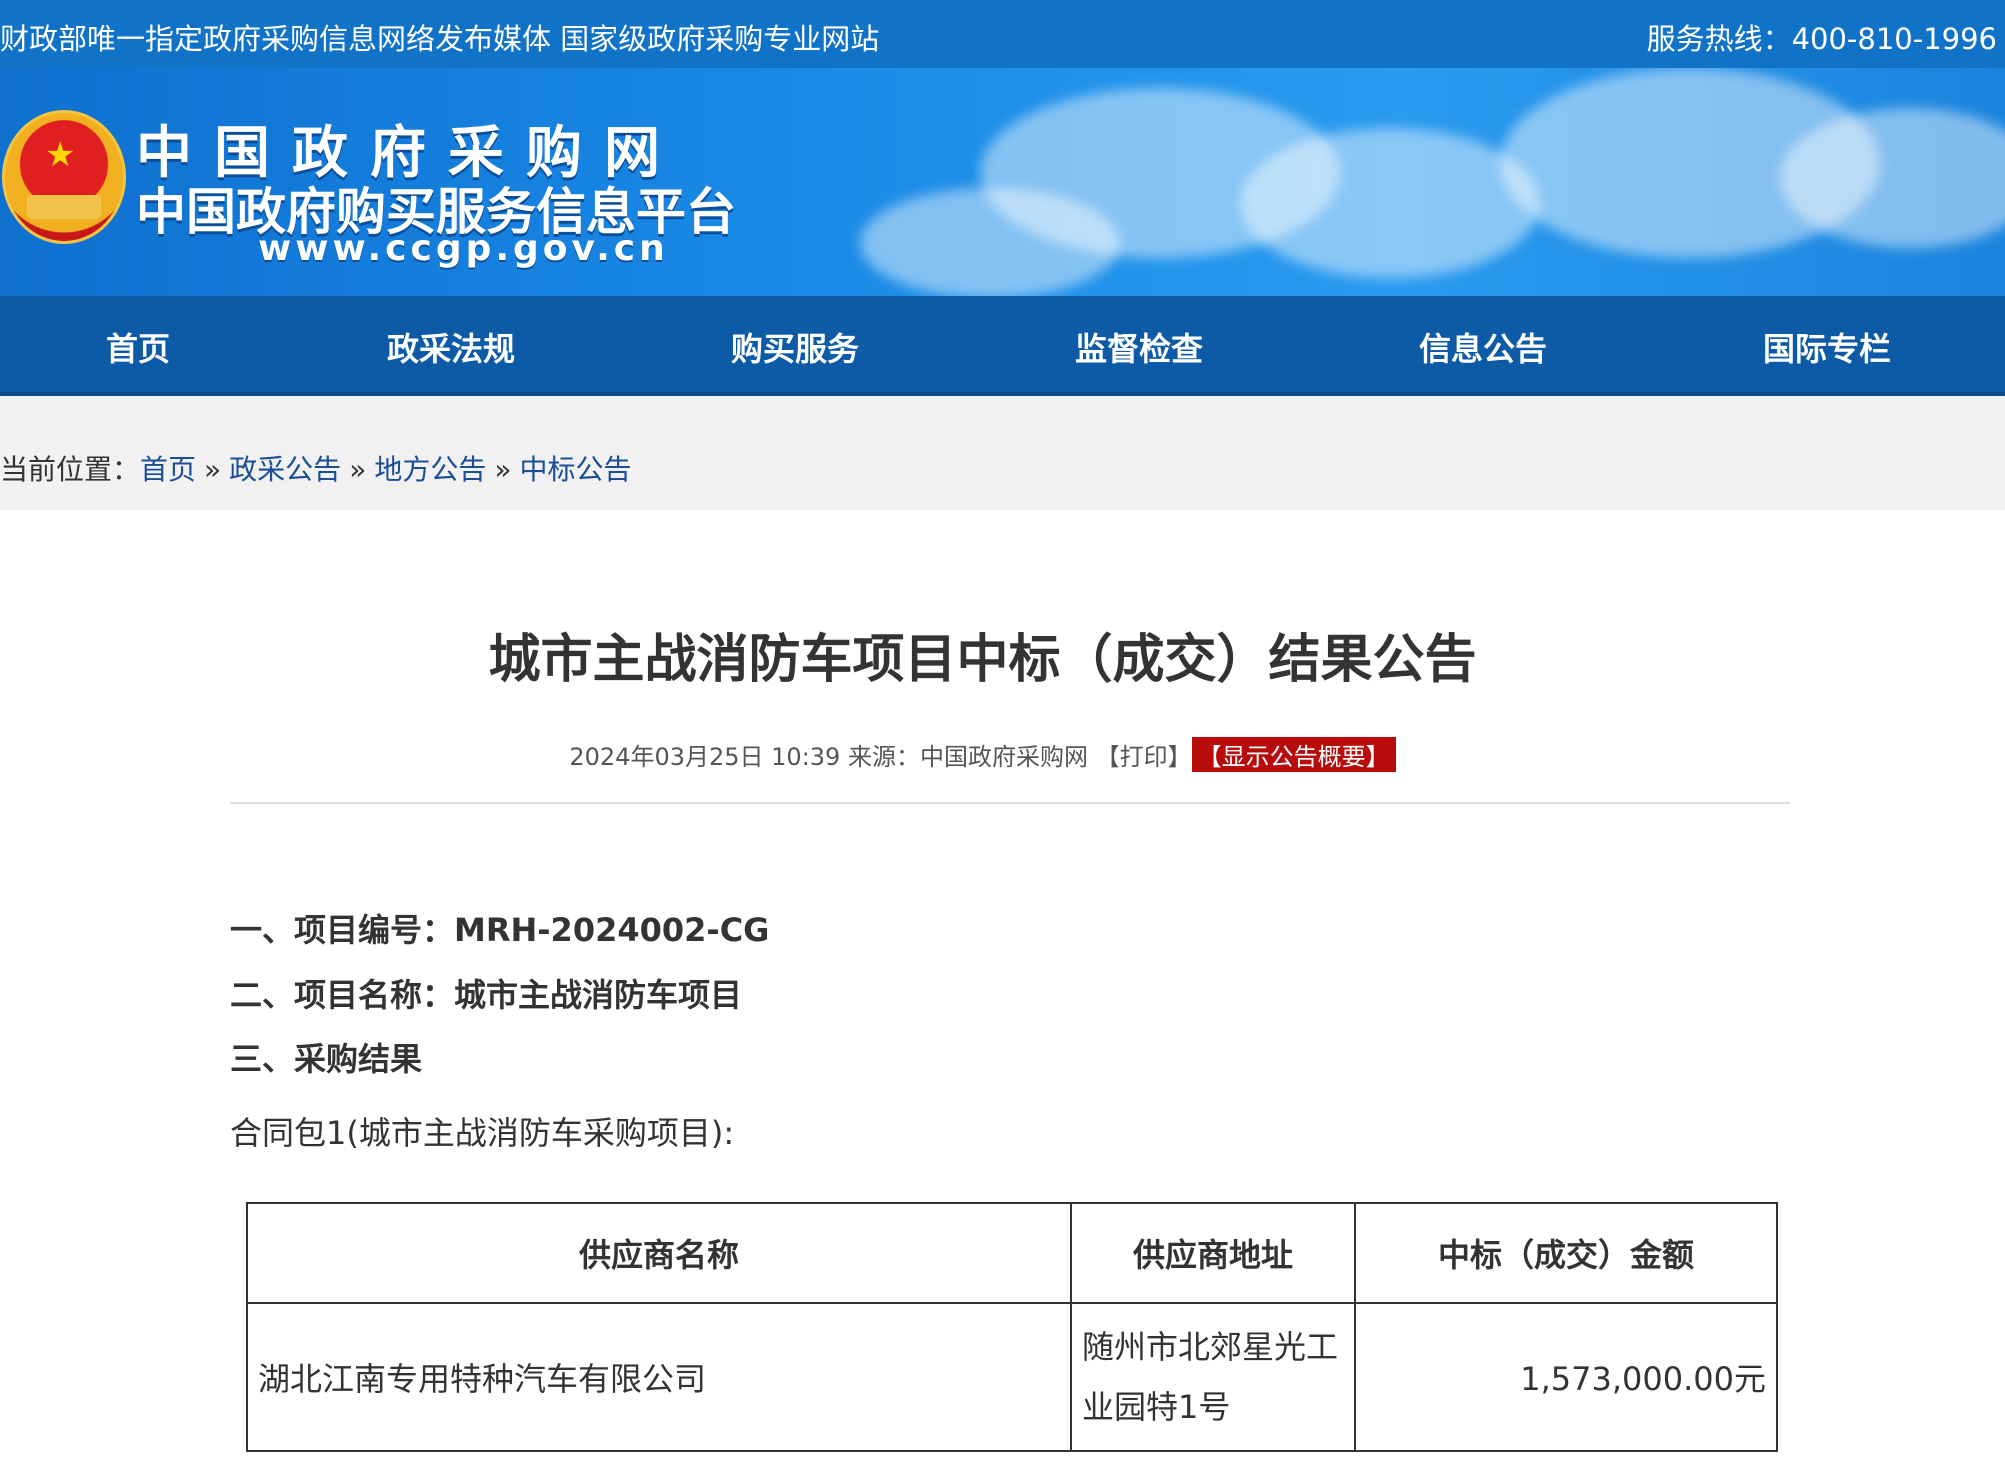  Describe the element at coordinates (1010, 803) in the screenshot. I see `title-divider` at that location.